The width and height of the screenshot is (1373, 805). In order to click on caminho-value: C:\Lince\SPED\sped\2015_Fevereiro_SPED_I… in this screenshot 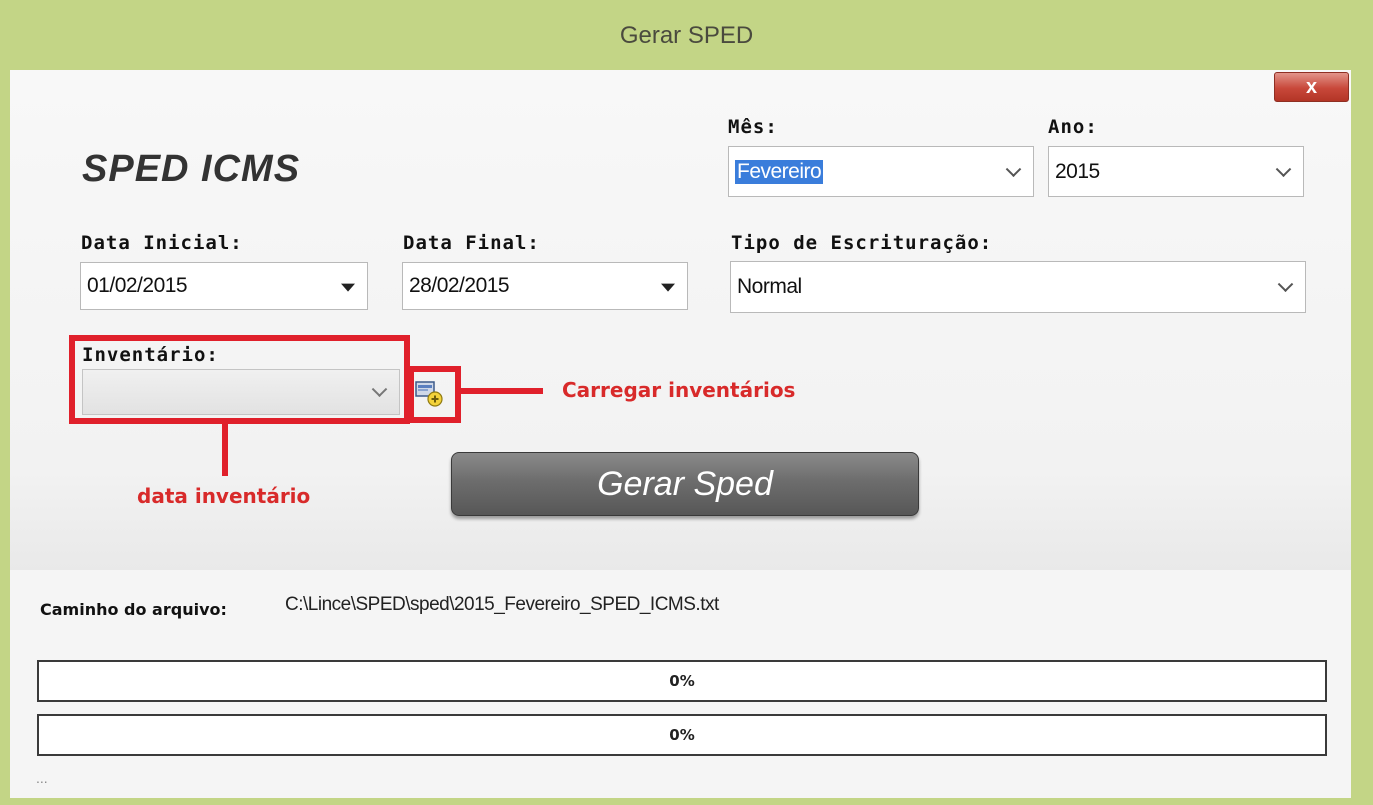, I will do `click(502, 604)`.